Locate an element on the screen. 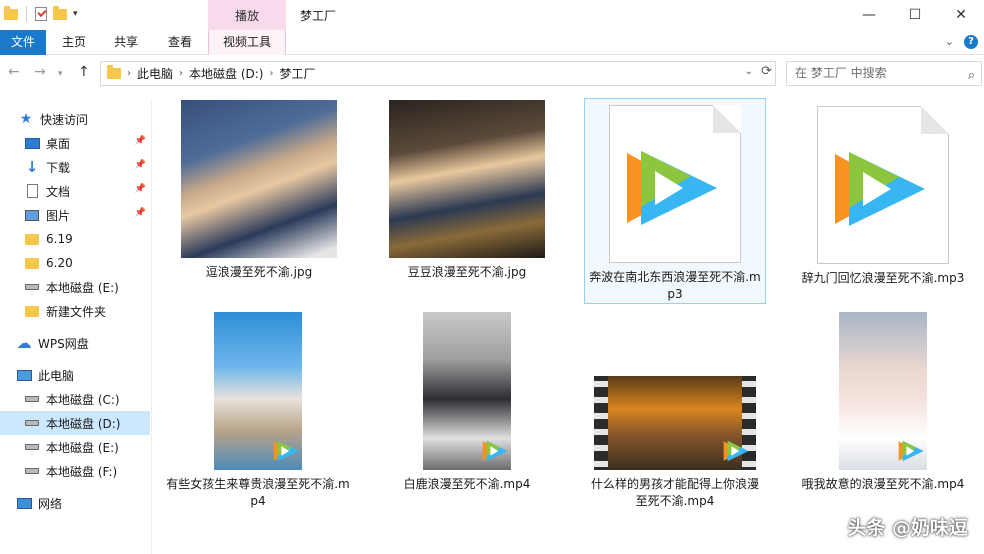 This screenshot has height=554, width=984. file-name: 辞九门回忆浪漫至死不渝.mp3 is located at coordinates (883, 278).